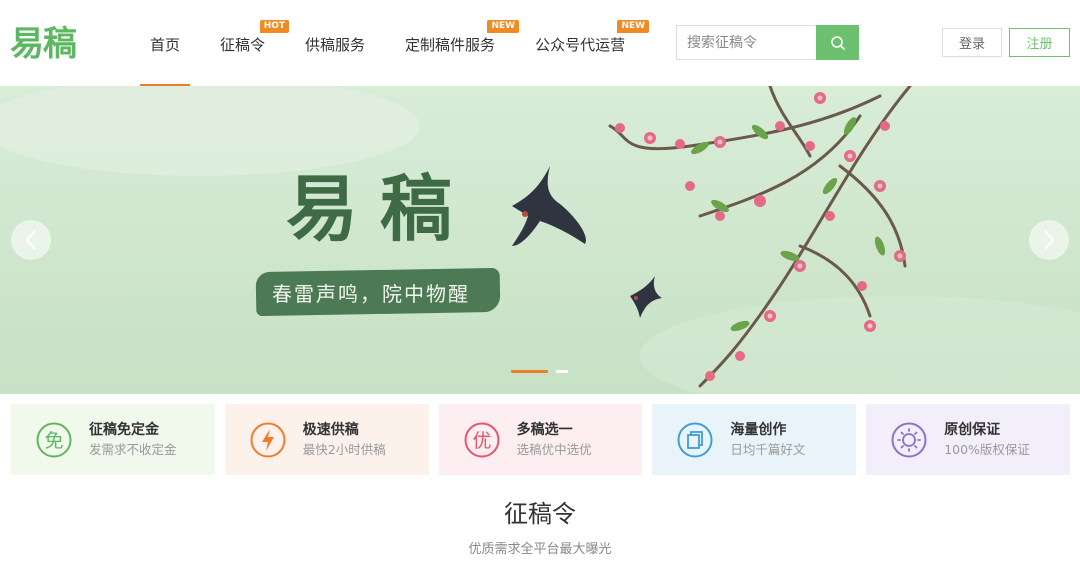 The width and height of the screenshot is (1080, 572). I want to click on search-box, so click(767, 42).